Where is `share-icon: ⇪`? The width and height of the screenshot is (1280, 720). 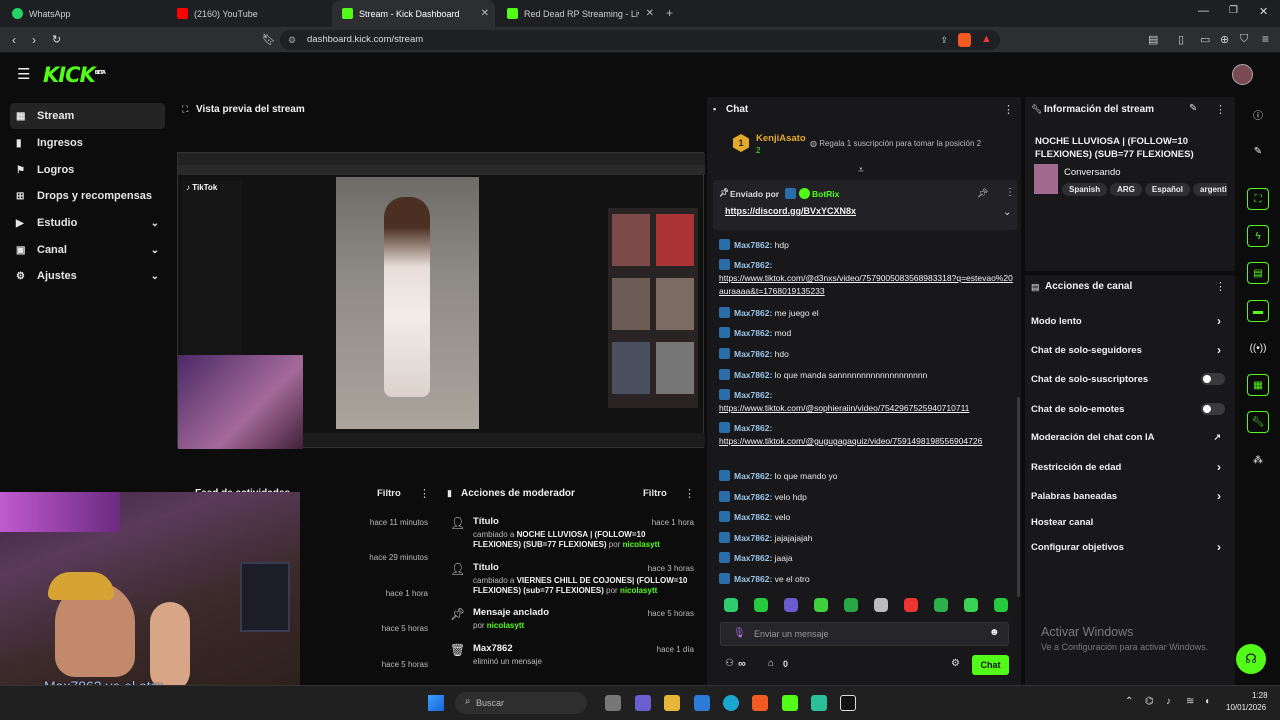 share-icon: ⇪ is located at coordinates (944, 40).